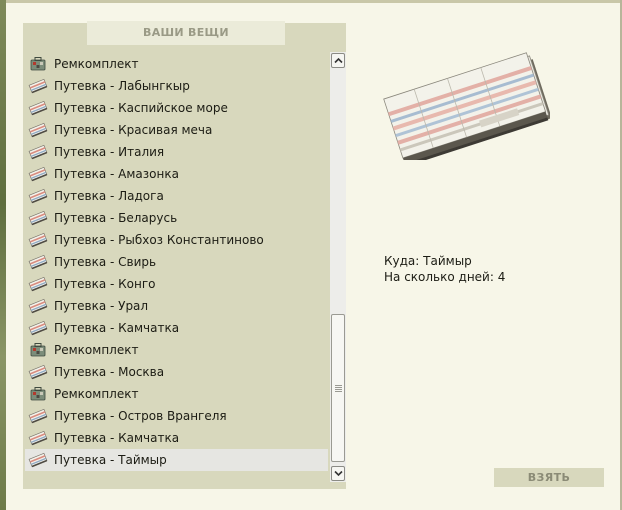 The height and width of the screenshot is (510, 622). I want to click on list-item: Путевка - Москва, so click(176, 372).